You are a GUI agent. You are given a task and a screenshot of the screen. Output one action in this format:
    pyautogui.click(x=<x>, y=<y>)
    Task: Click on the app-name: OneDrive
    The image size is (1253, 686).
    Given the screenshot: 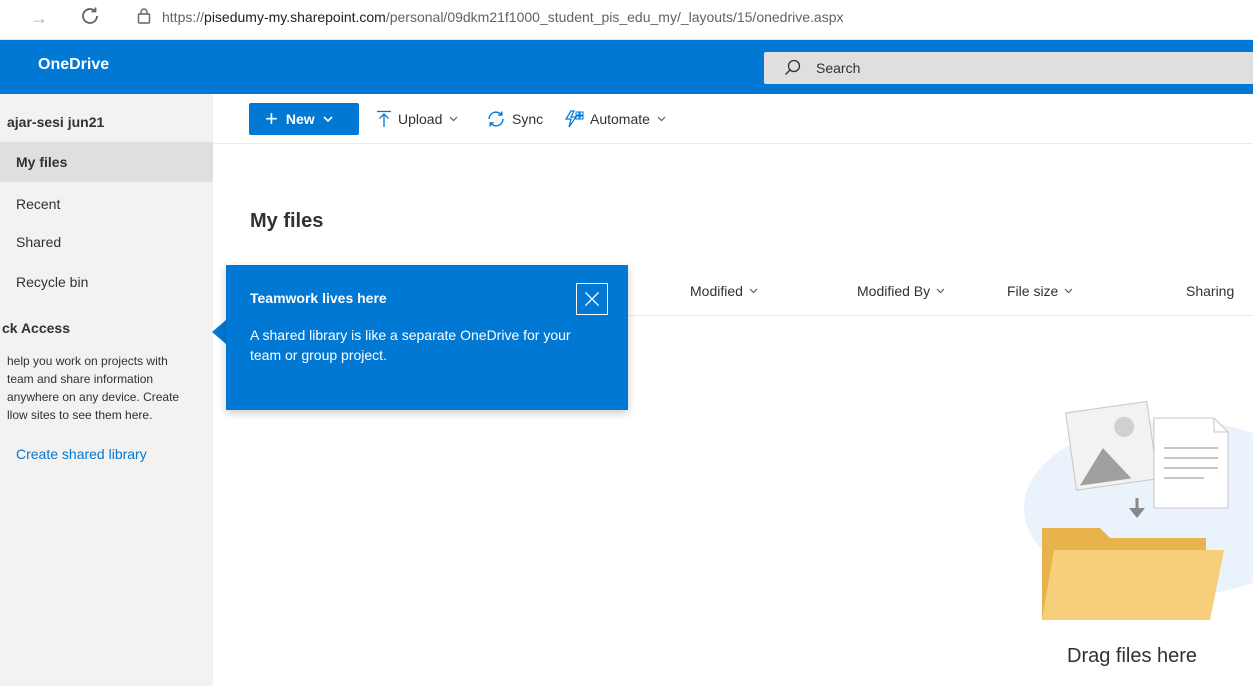 What is the action you would take?
    pyautogui.click(x=73, y=65)
    